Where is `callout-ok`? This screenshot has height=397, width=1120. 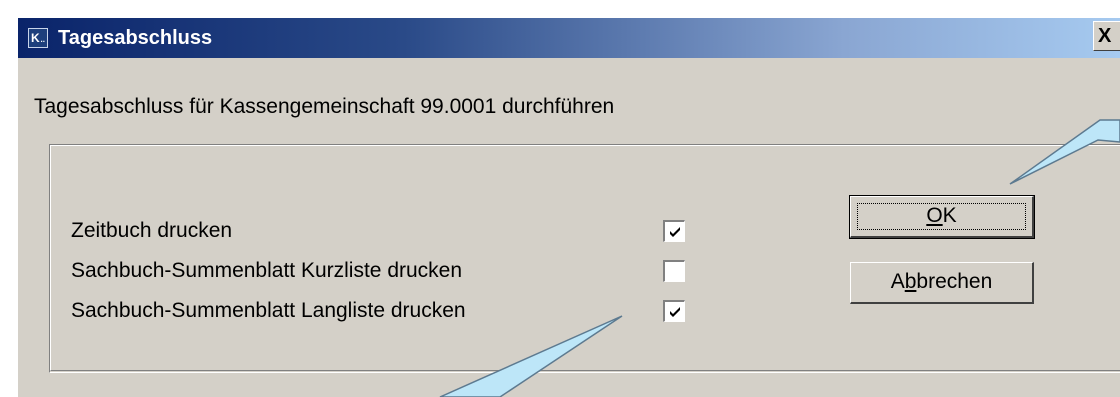
callout-ok is located at coordinates (1064, 152).